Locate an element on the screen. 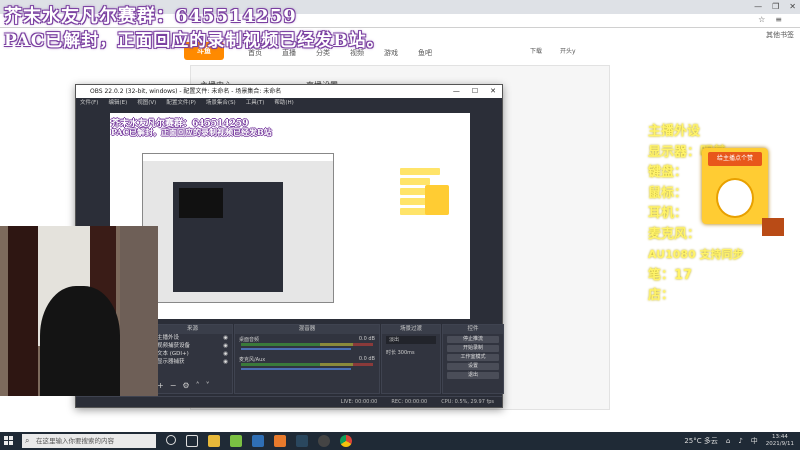 The width and height of the screenshot is (800, 450). sources-dock: 来源 主播外设 ◉ 视频捕获设备 ◉ 文本 (GDI+) ◉ 显示器捕获 ◉ + − ⚙ ˄ ˅ is located at coordinates (192, 359).